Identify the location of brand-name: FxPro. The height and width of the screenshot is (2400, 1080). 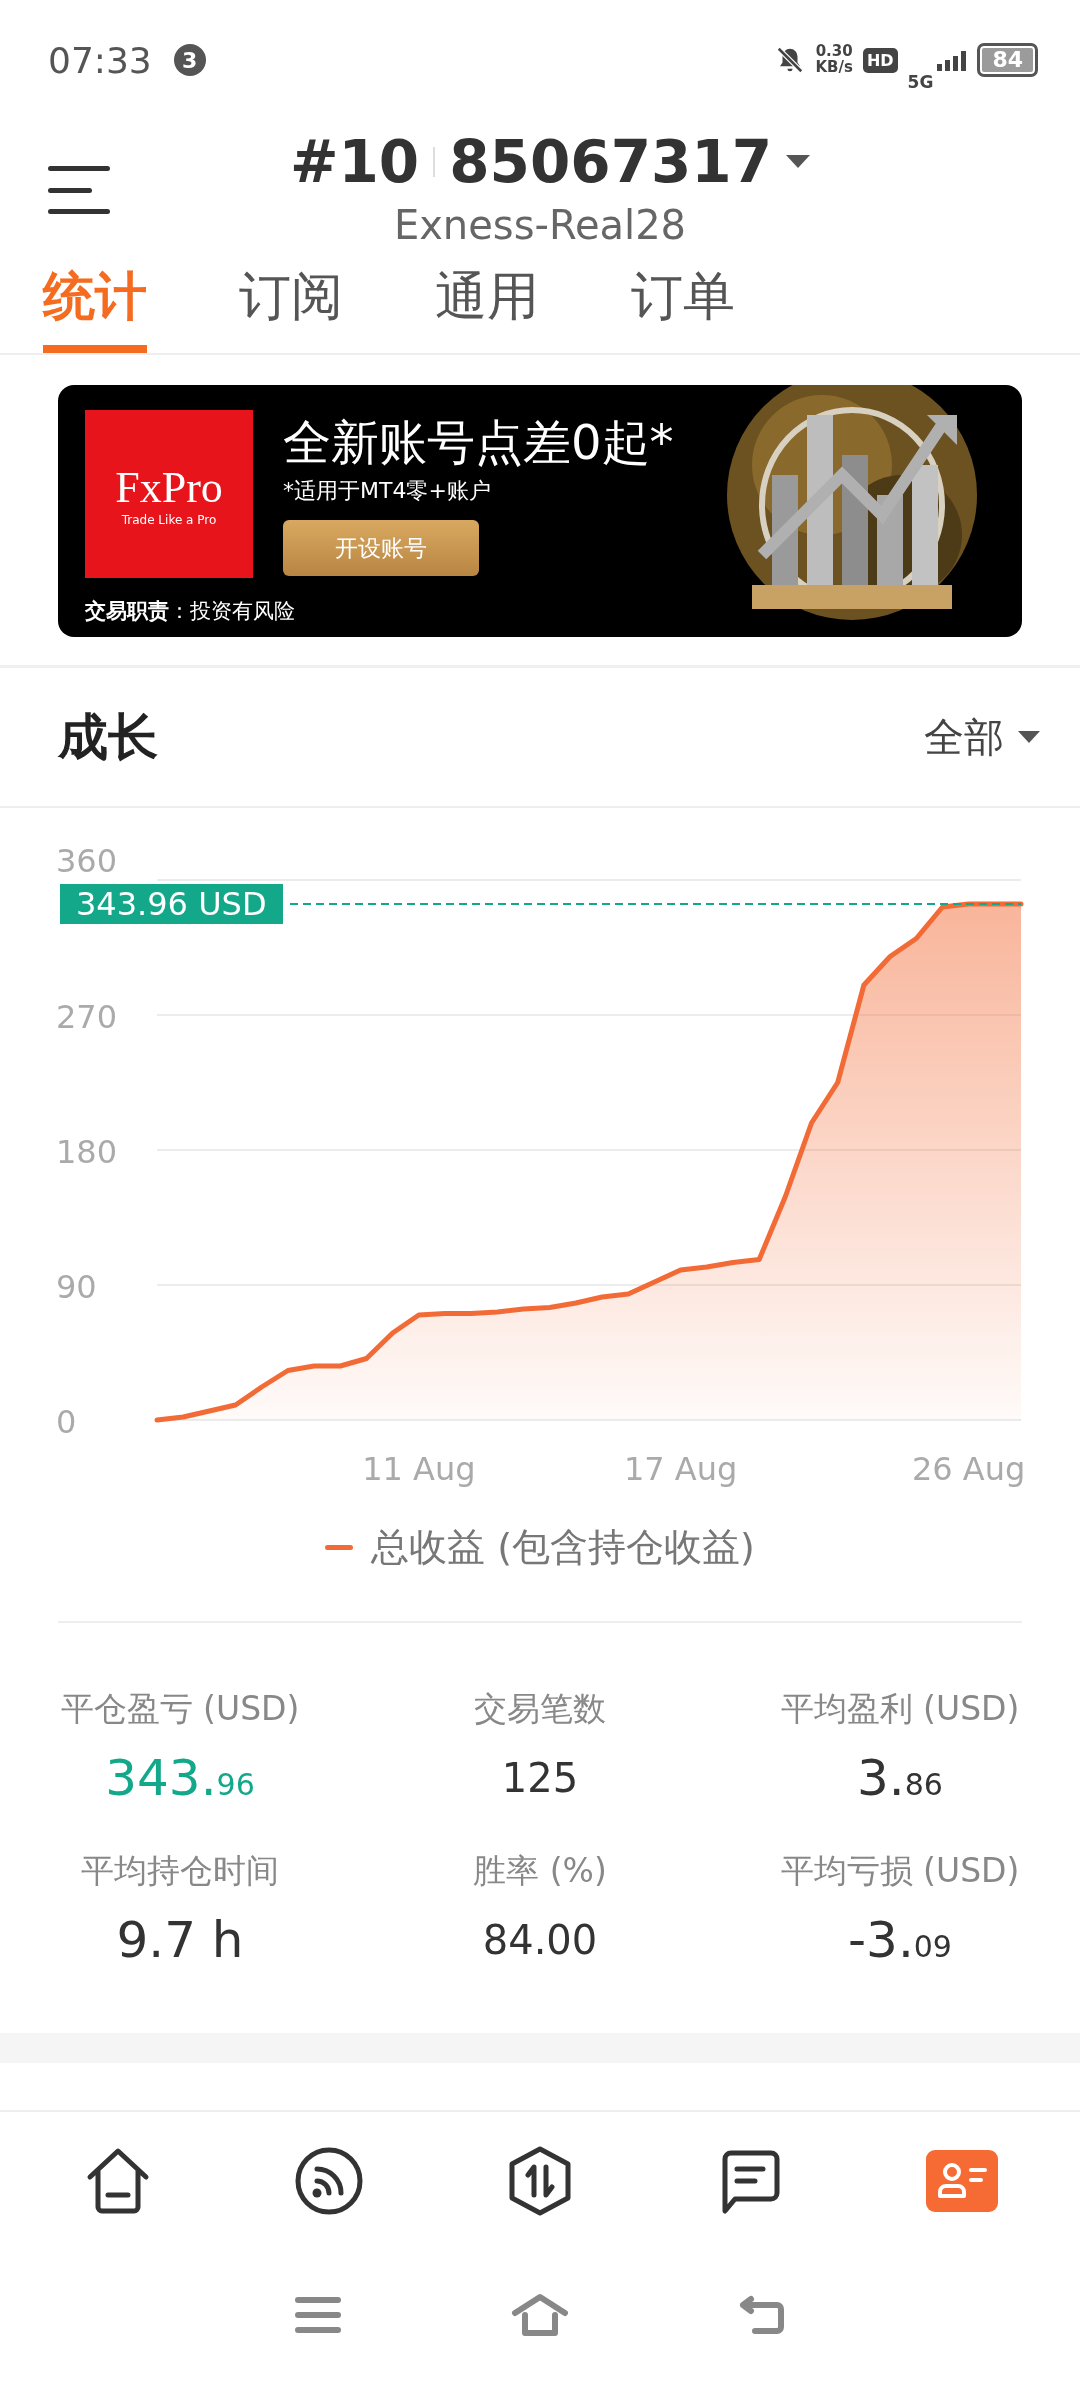
(169, 487).